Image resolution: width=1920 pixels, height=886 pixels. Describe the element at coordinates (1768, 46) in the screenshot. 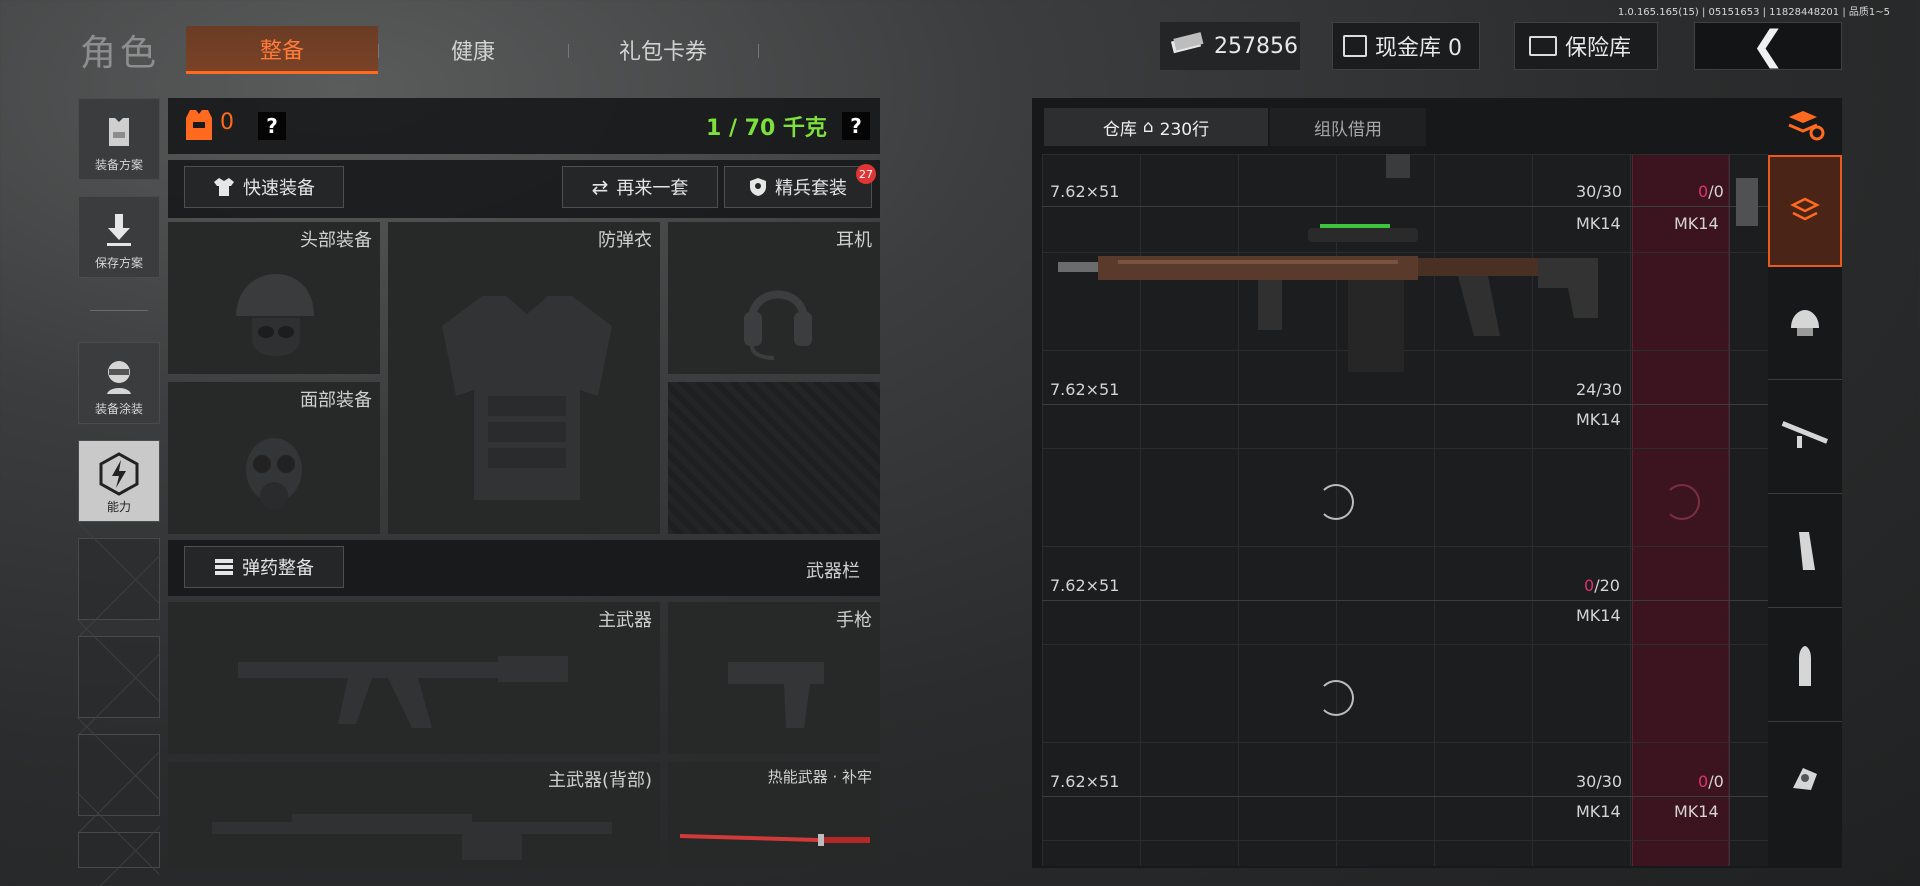

I see `back-button: ❮` at that location.